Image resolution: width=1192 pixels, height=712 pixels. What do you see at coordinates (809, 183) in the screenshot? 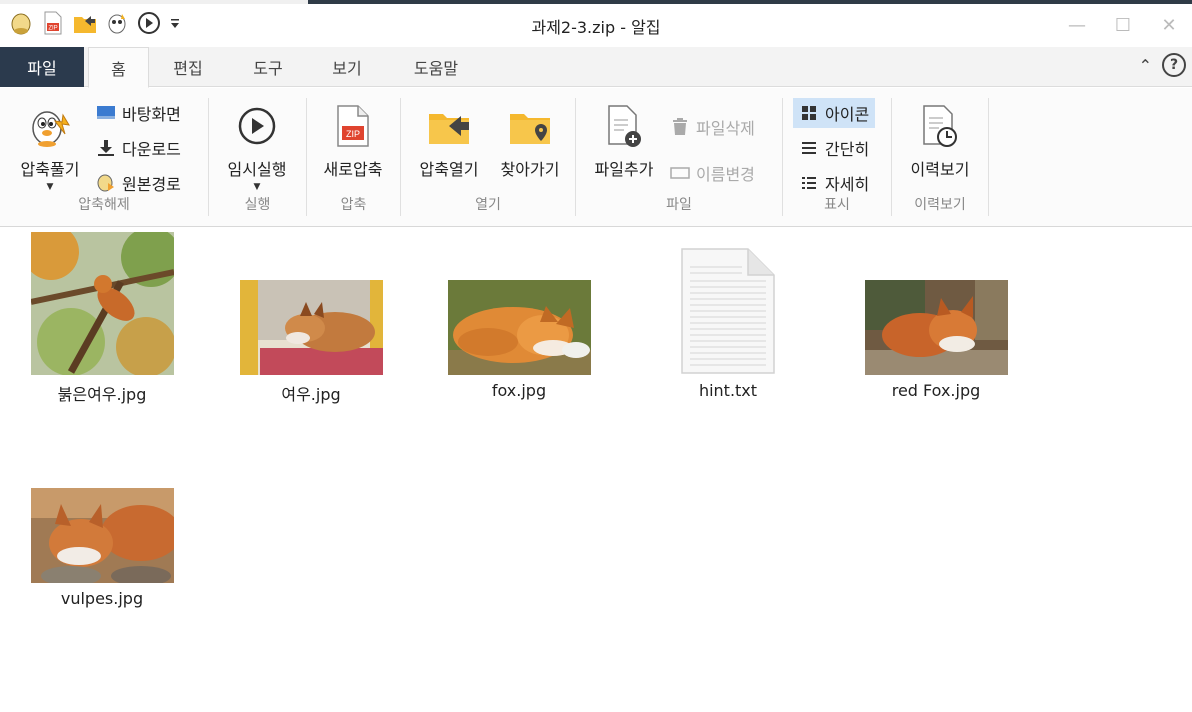
I see `details-icon` at bounding box center [809, 183].